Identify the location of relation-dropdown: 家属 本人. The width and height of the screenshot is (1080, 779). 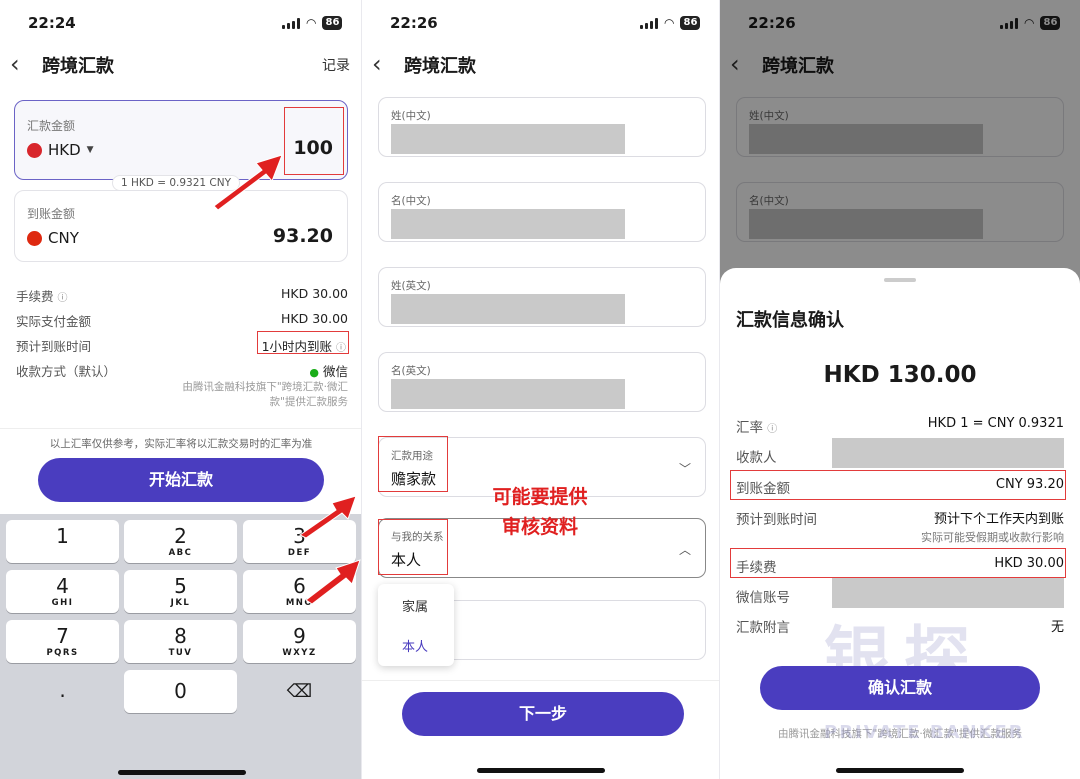
(416, 625).